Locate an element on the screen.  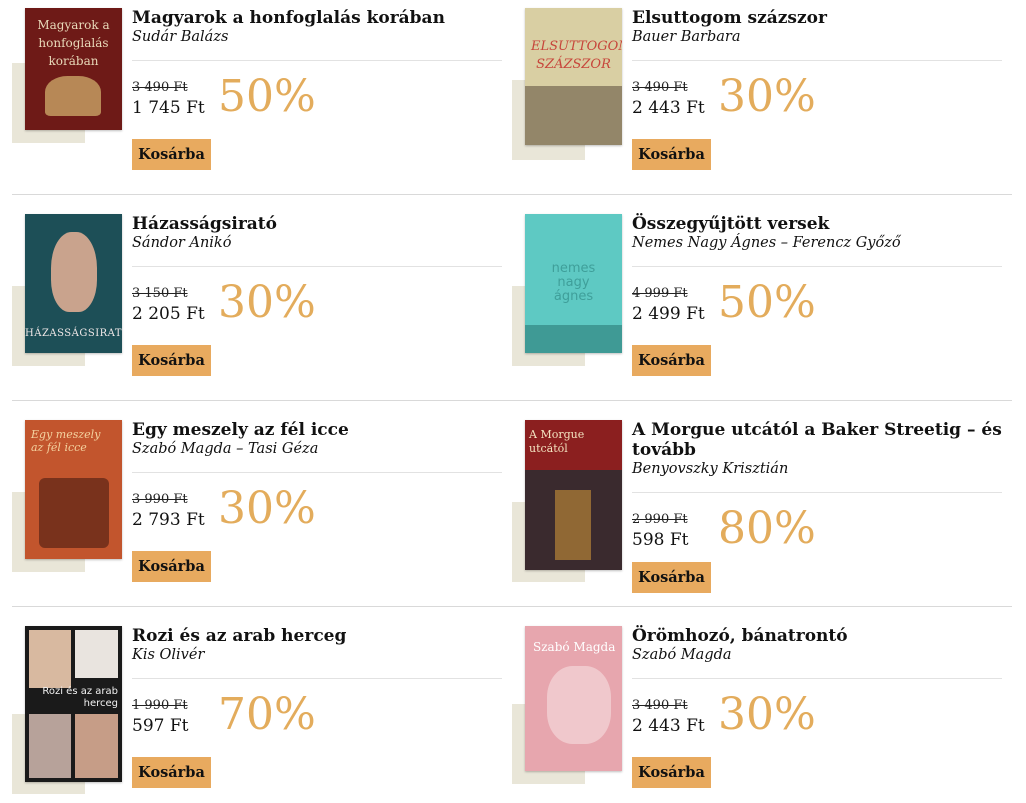
cover-title: nemes nagy ágnes is located at coordinates (573, 282).